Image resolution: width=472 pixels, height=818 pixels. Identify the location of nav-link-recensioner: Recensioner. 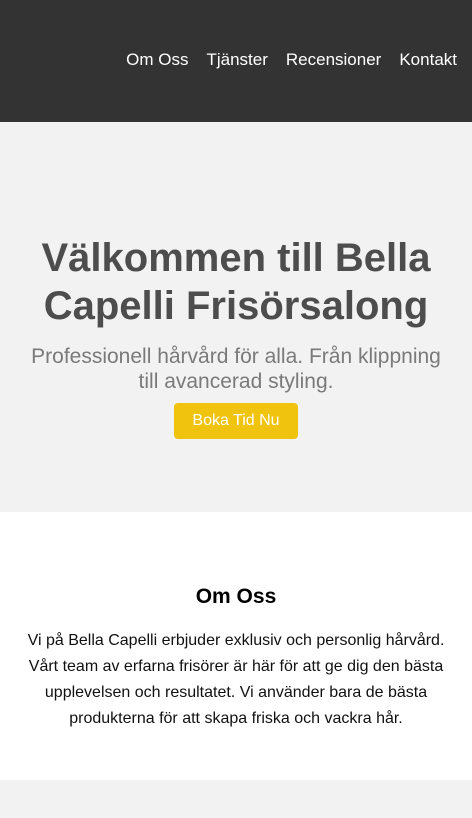
(333, 60).